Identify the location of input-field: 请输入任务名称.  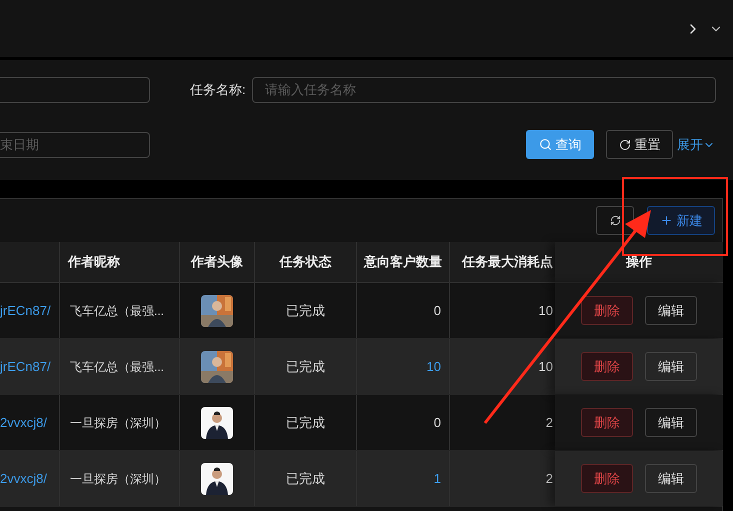
(484, 90).